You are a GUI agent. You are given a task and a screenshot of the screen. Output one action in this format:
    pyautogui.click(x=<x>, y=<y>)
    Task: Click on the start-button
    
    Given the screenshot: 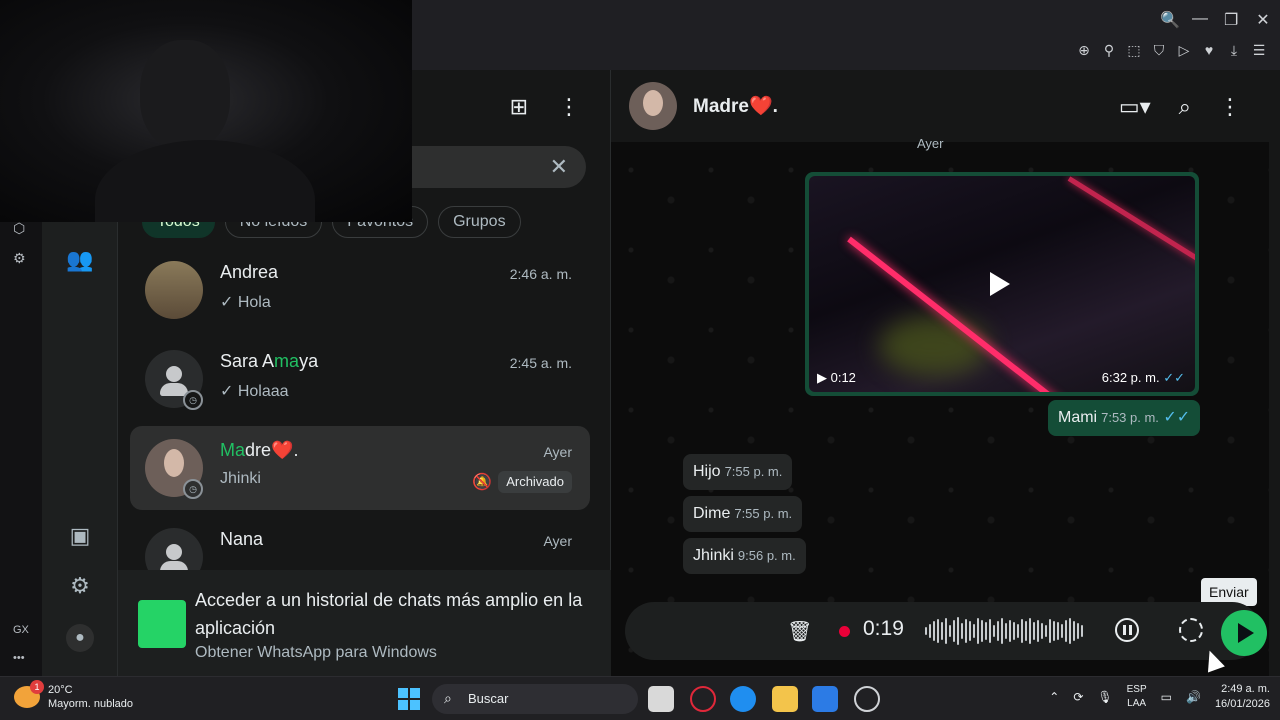 What is the action you would take?
    pyautogui.click(x=409, y=699)
    